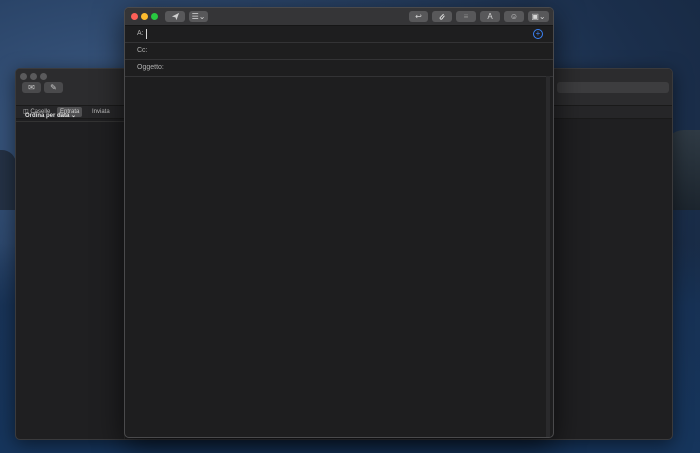 The width and height of the screenshot is (700, 453). I want to click on smiley-icon: ☺, so click(514, 16).